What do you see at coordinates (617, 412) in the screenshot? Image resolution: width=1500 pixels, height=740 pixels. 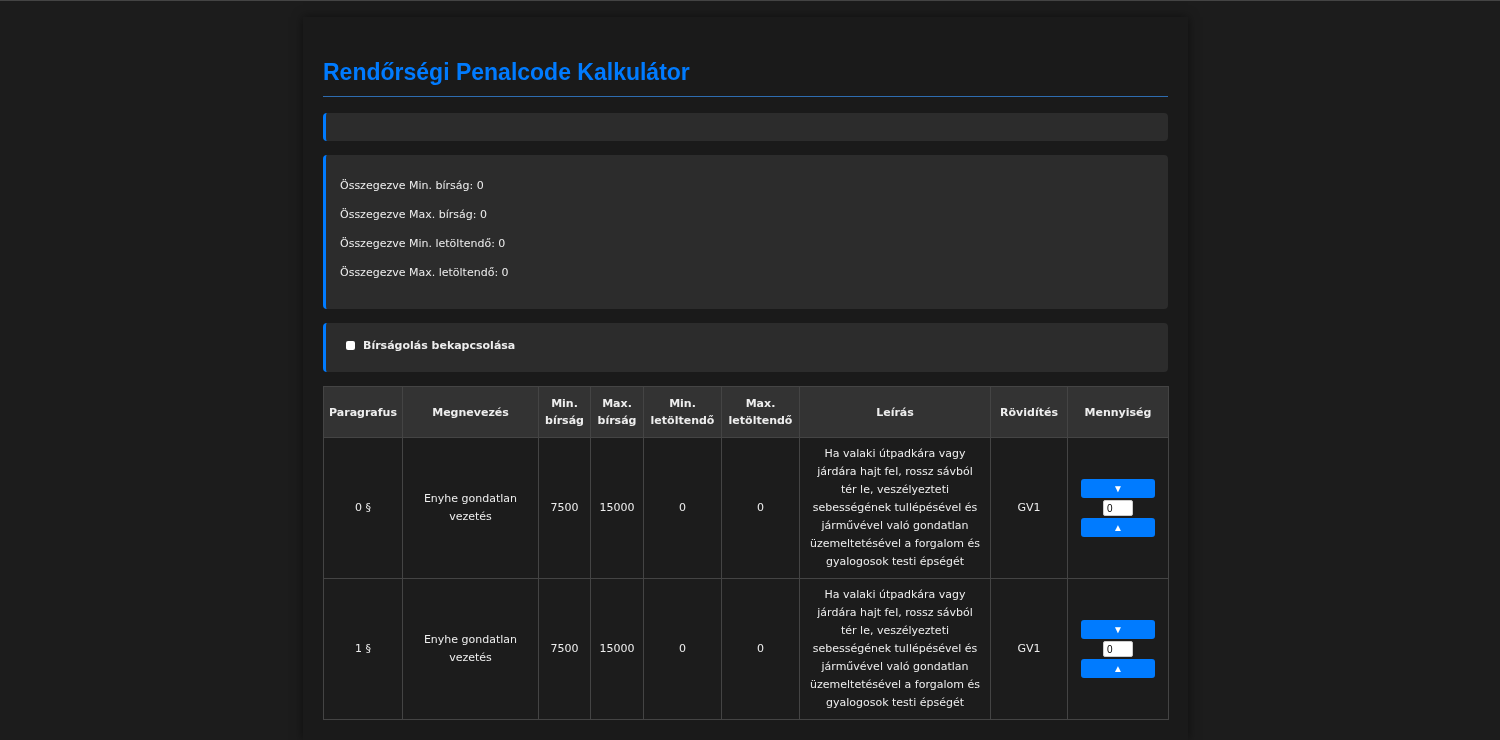 I see `column-header: Max. bírság` at bounding box center [617, 412].